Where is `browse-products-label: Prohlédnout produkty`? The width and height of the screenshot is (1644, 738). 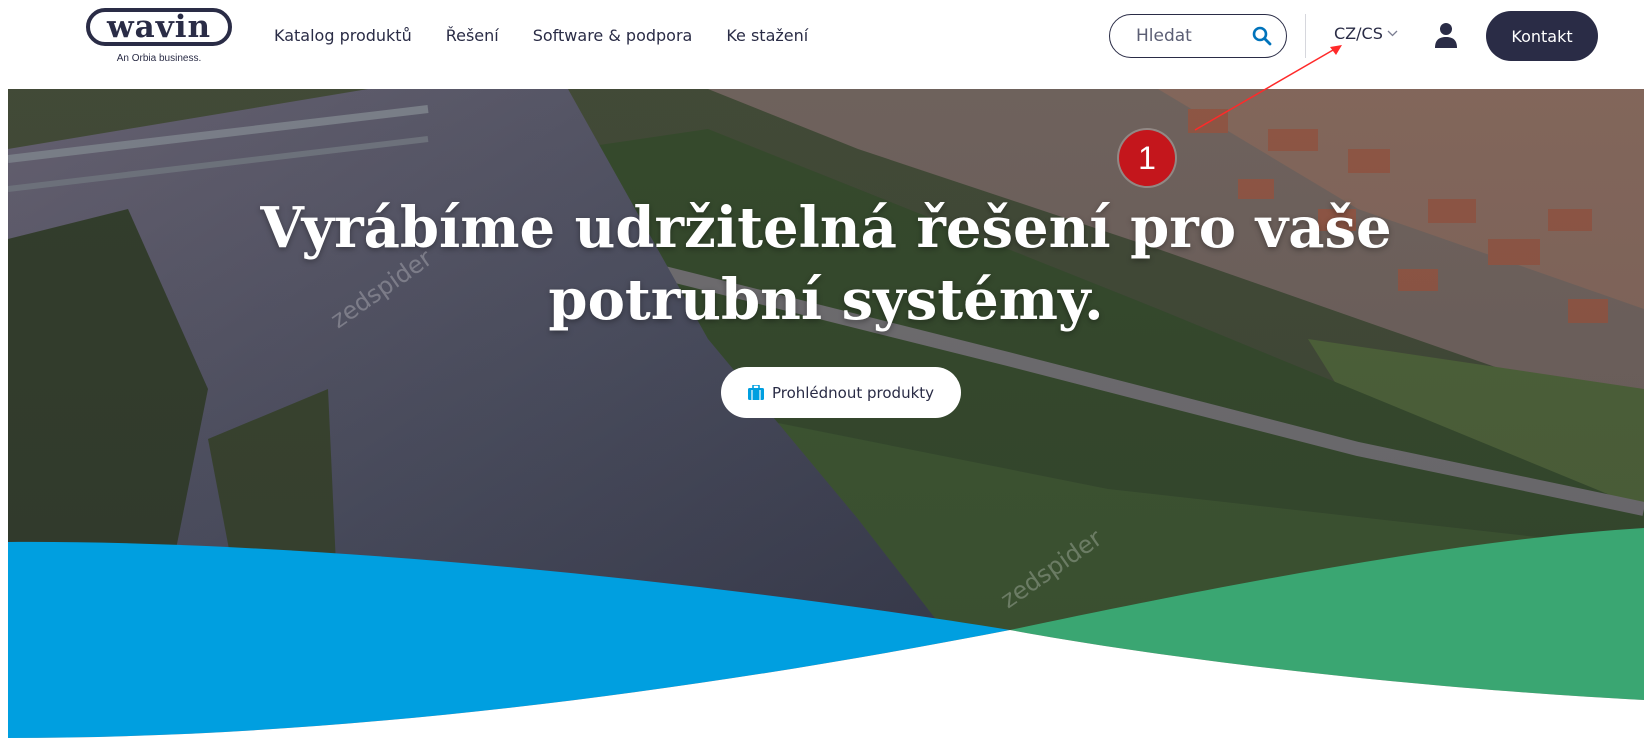 browse-products-label: Prohlédnout produkty is located at coordinates (853, 392).